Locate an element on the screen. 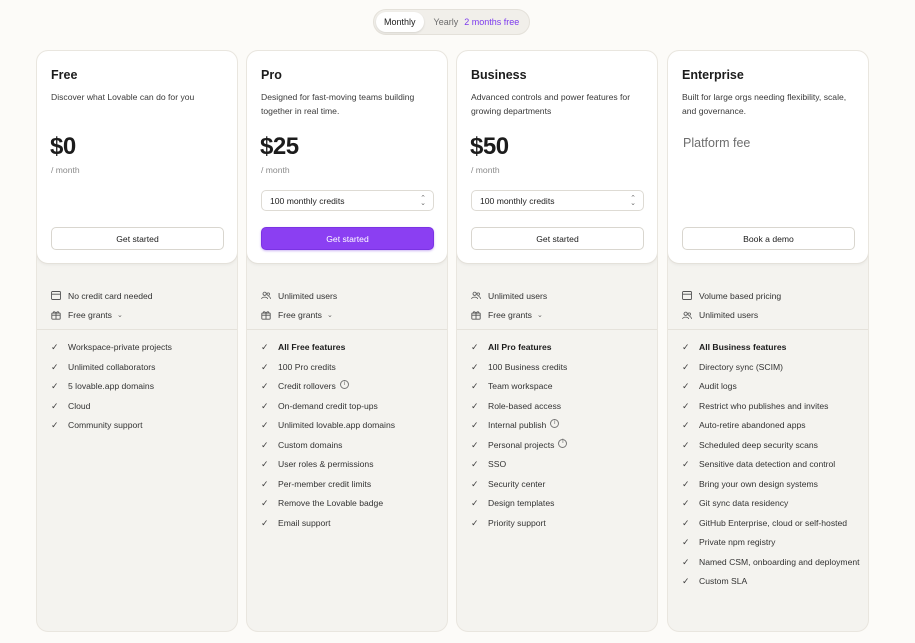 Image resolution: width=915 pixels, height=643 pixels. feature-label: SSO is located at coordinates (497, 464).